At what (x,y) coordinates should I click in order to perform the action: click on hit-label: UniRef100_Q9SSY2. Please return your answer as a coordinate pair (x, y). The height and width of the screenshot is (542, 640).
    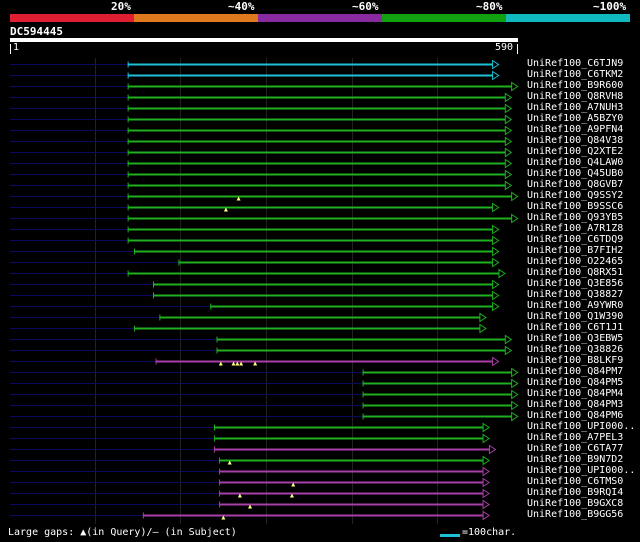
    Looking at the image, I should click on (575, 195).